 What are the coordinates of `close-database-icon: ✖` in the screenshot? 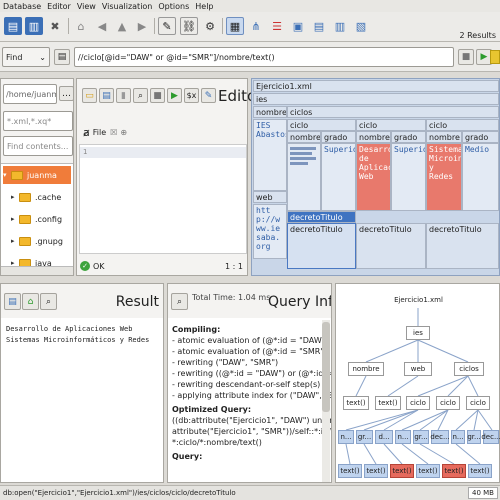 It's located at (55, 26).